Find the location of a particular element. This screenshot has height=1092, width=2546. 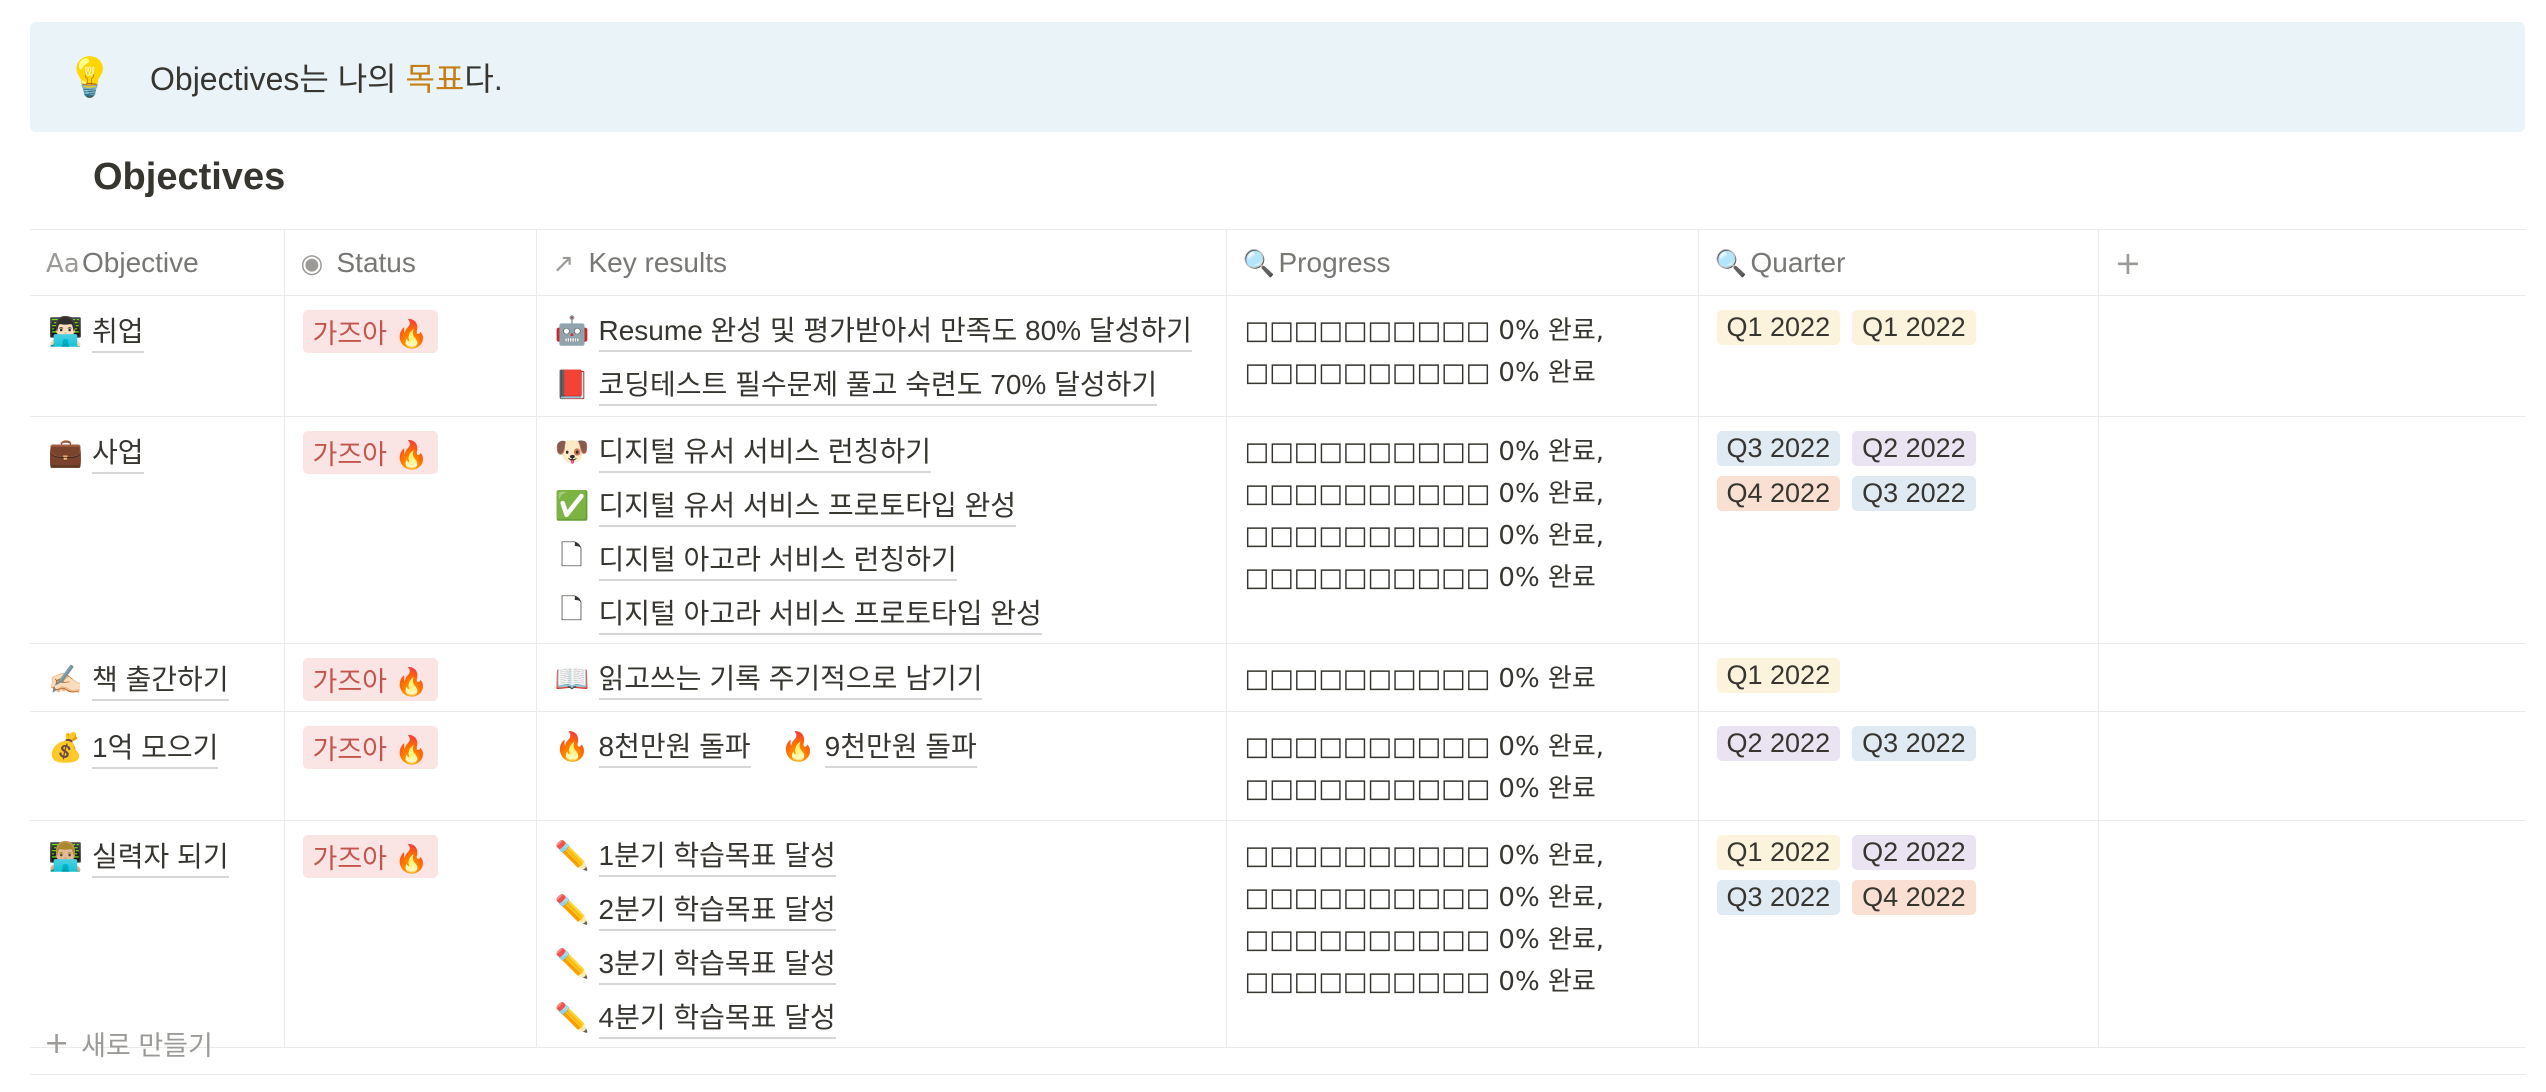

column-header-status: ◉ Status is located at coordinates (410, 262).